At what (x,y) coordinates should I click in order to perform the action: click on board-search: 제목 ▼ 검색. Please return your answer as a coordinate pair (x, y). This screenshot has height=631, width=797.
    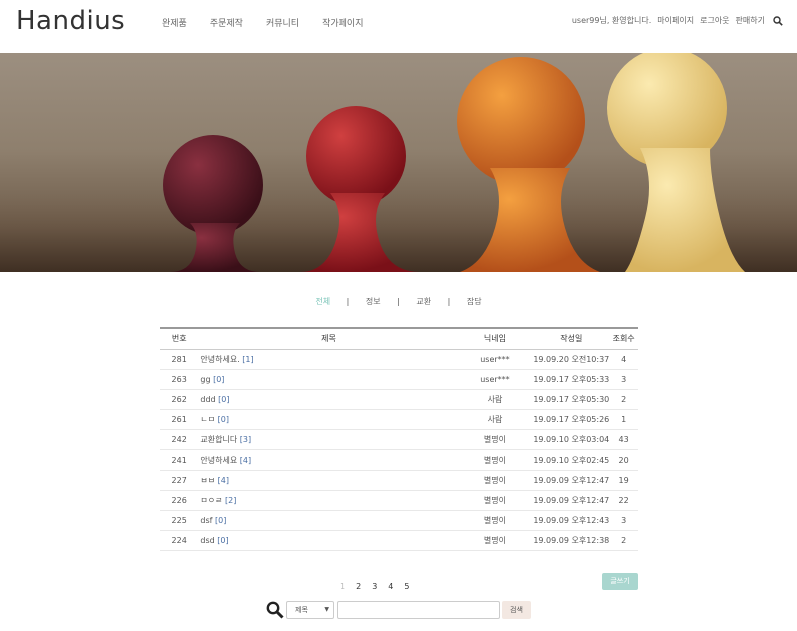
    Looking at the image, I should click on (398, 610).